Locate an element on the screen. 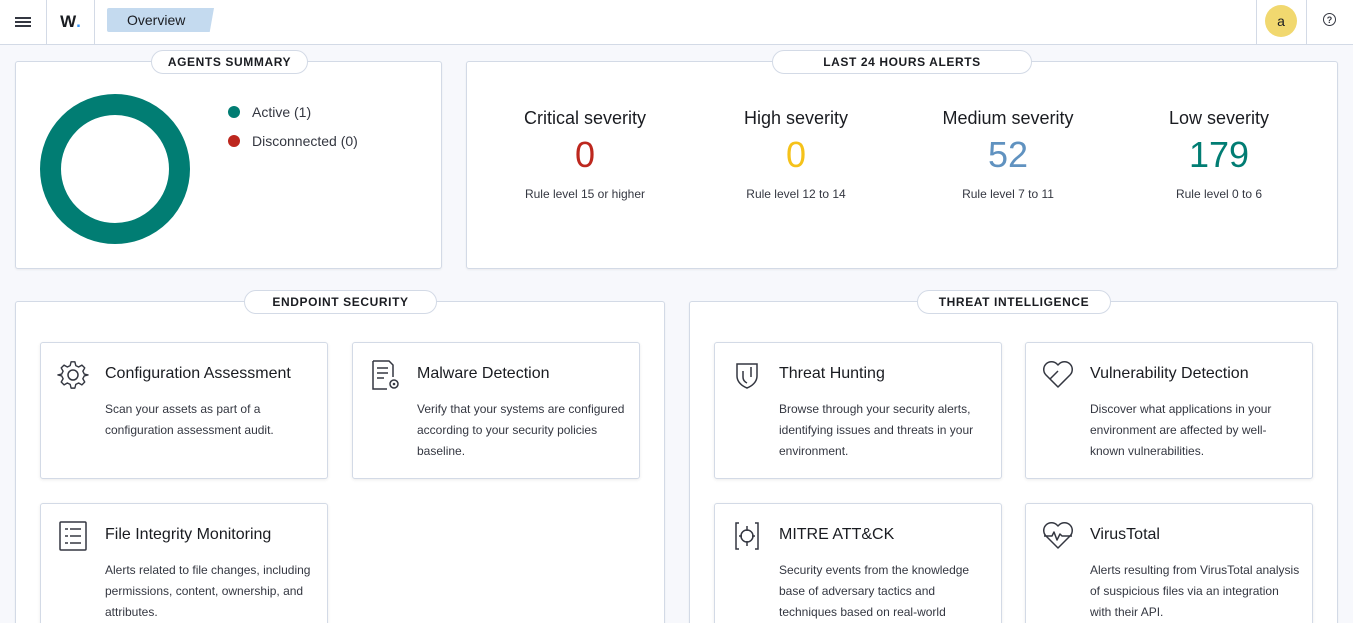 The image size is (1353, 623). menu-button is located at coordinates (23, 22).